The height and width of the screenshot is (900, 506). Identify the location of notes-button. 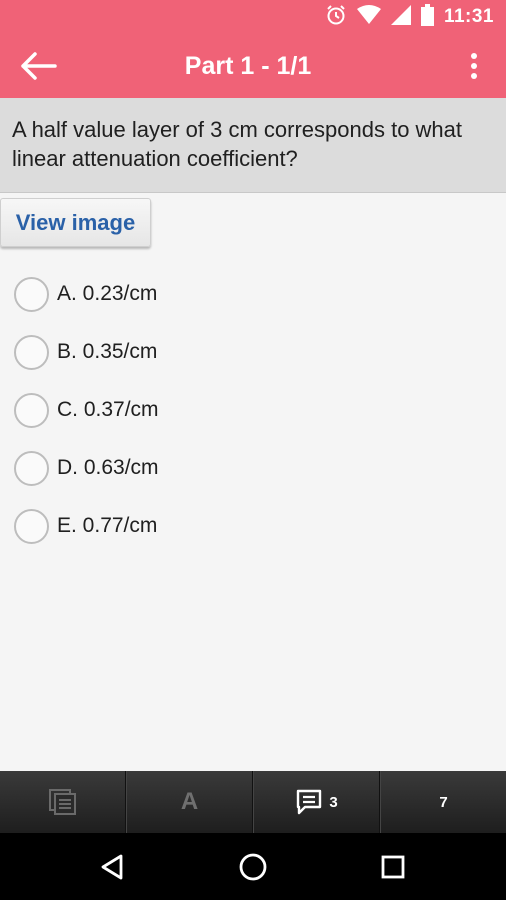
(63, 802).